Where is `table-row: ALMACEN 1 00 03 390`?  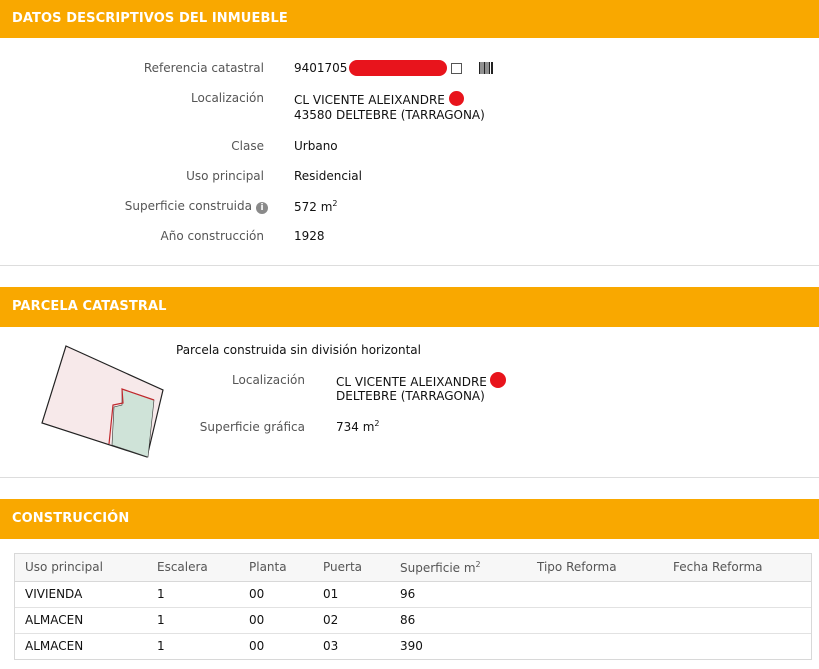 table-row: ALMACEN 1 00 03 390 is located at coordinates (413, 646).